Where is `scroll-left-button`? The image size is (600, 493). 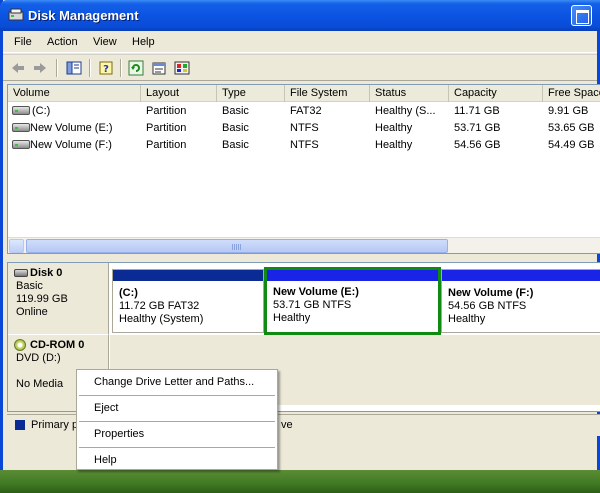
scroll-left-button is located at coordinates (16, 246).